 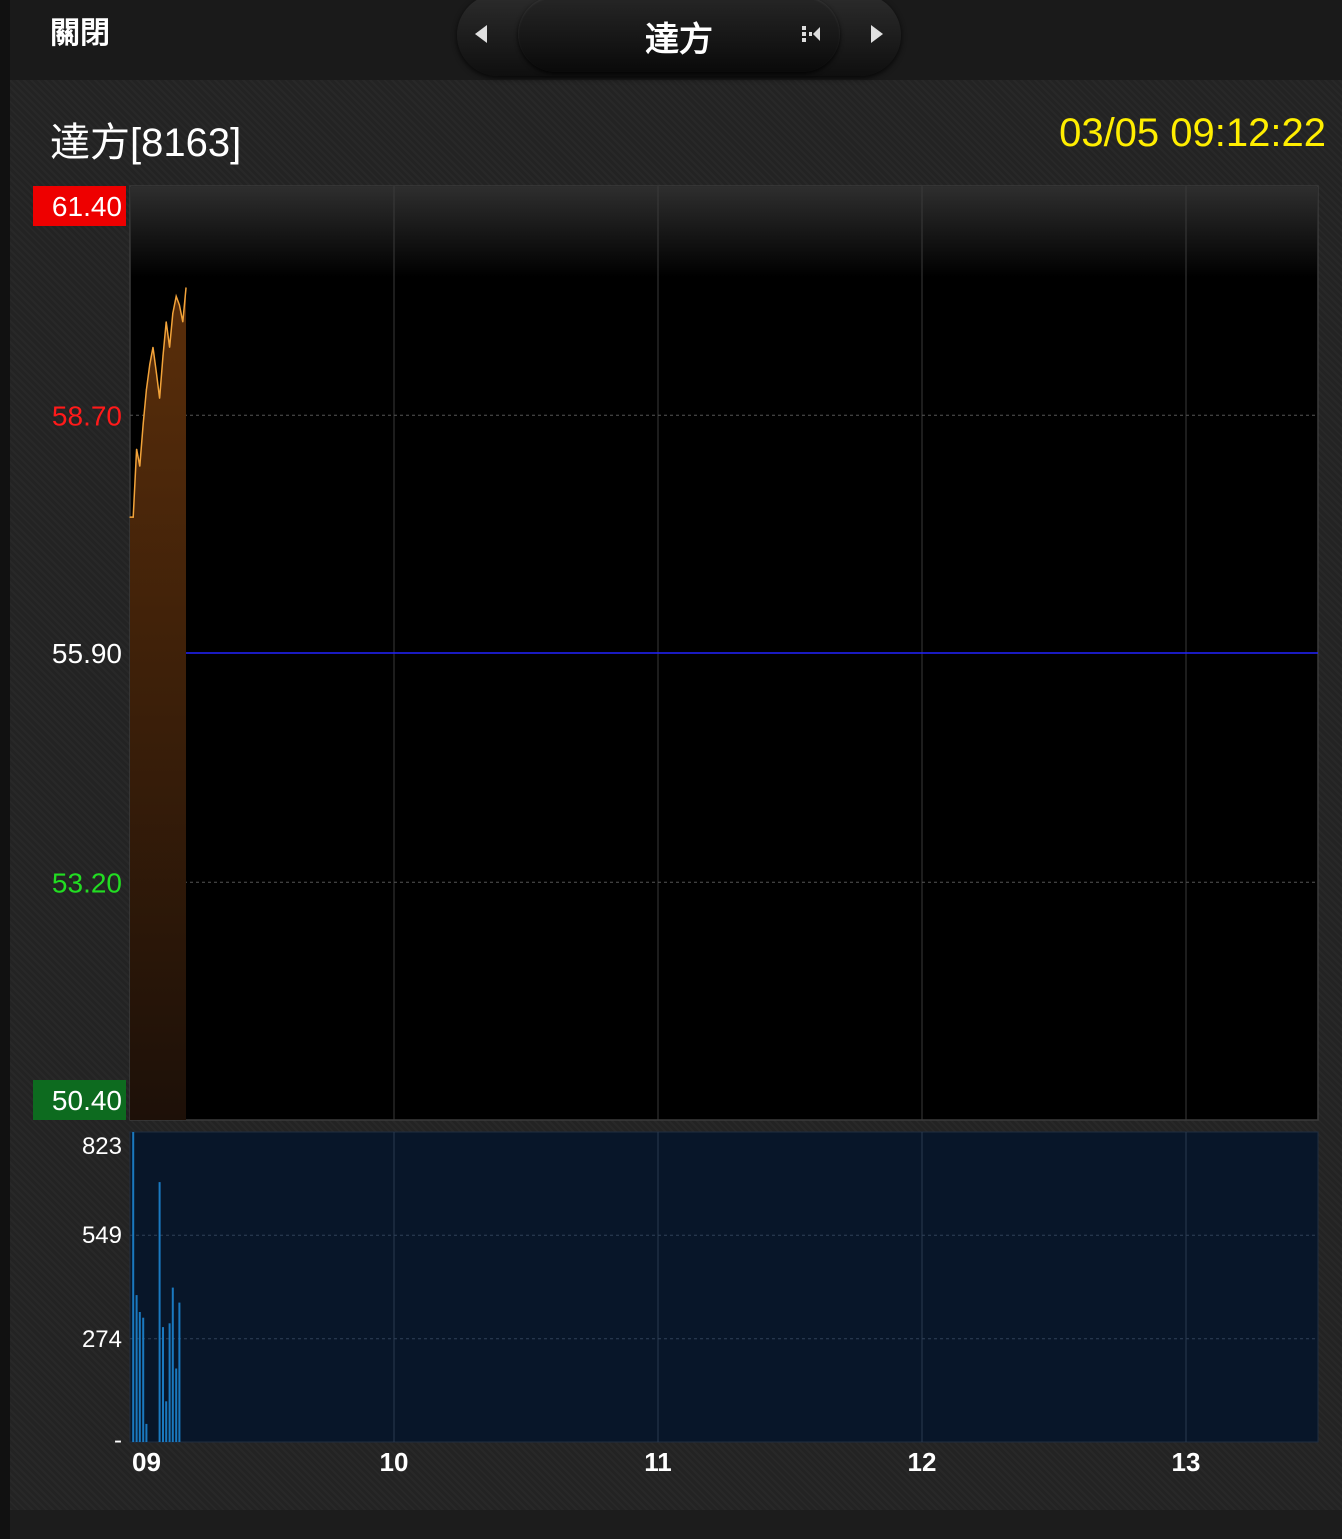 I want to click on price-tick-label: 50.40, so click(x=87, y=1100).